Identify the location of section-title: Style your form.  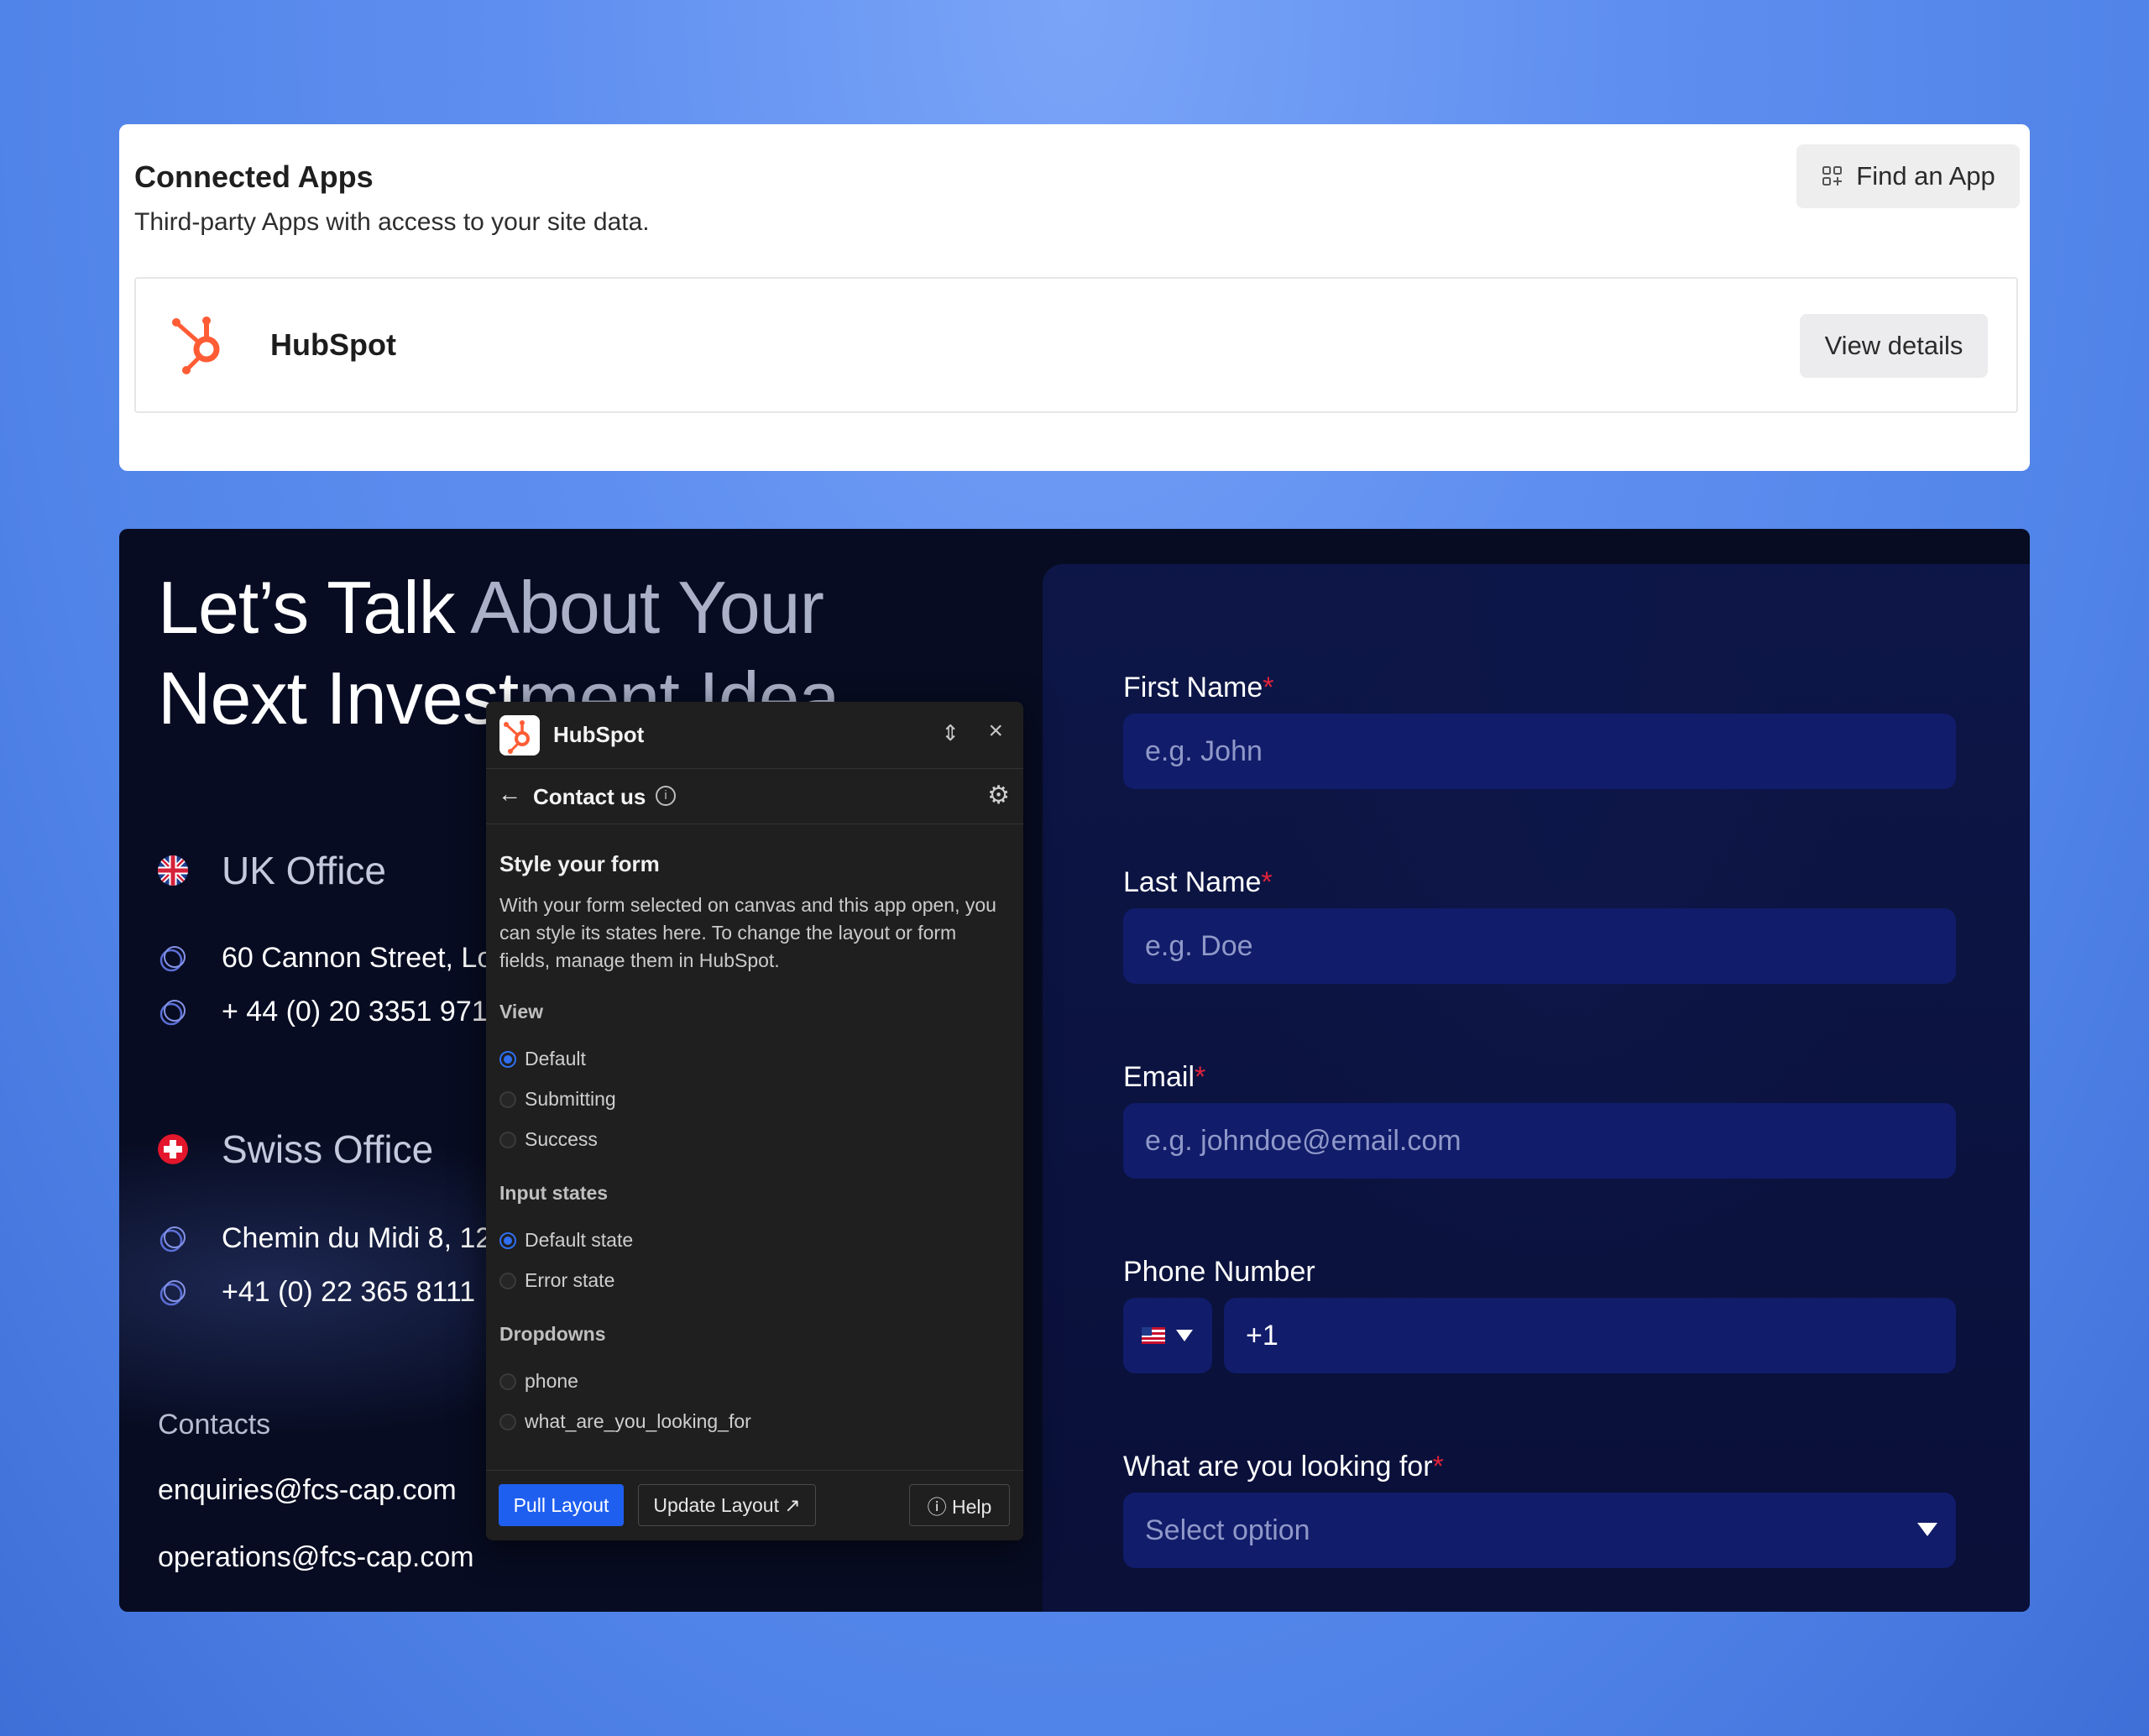
(579, 863).